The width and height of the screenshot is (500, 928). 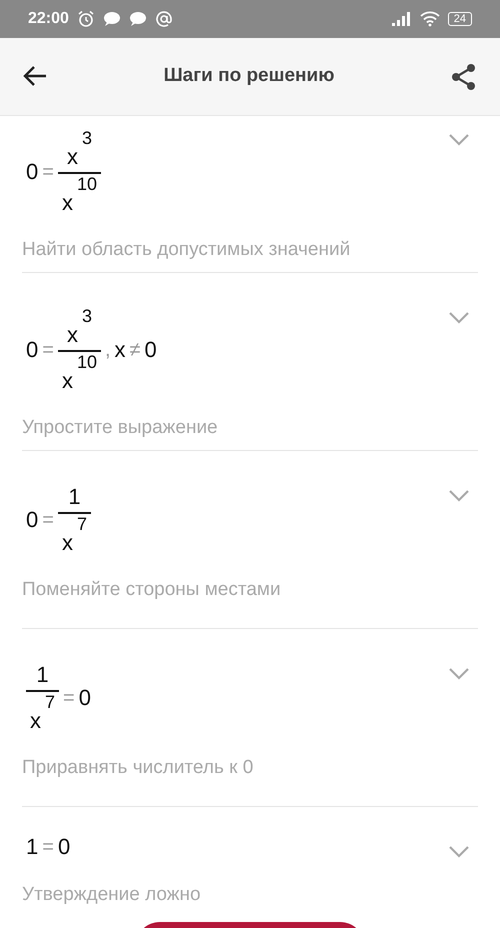 What do you see at coordinates (464, 76) in the screenshot?
I see `share-button` at bounding box center [464, 76].